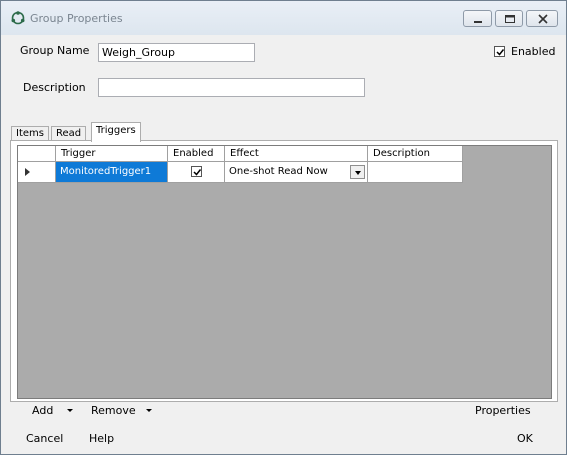 The image size is (567, 455). Describe the element at coordinates (503, 410) in the screenshot. I see `properties-button: Properties` at that location.